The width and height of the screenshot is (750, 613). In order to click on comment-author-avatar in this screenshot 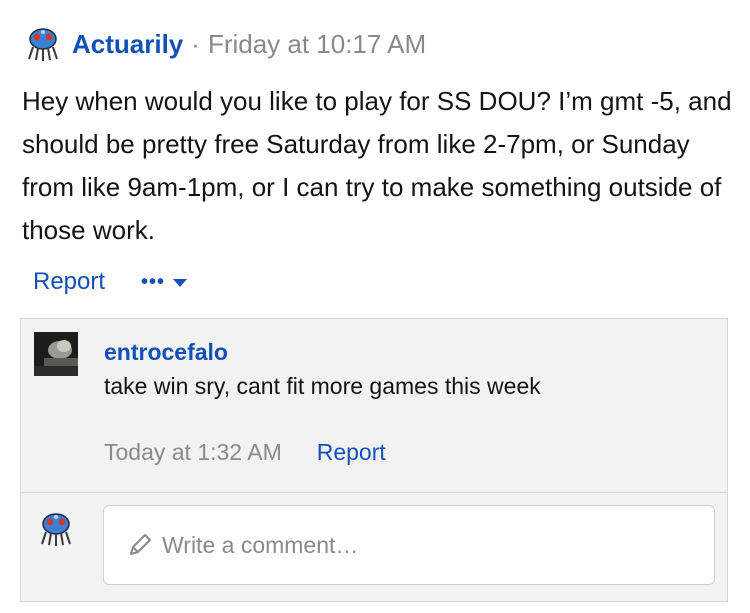, I will do `click(56, 354)`.